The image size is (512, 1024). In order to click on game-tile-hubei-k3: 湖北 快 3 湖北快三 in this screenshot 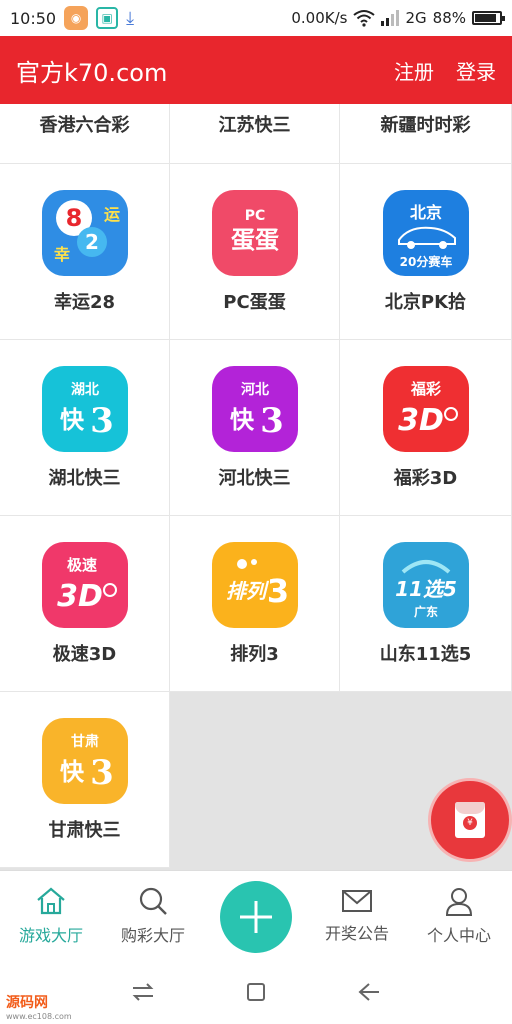, I will do `click(85, 428)`.